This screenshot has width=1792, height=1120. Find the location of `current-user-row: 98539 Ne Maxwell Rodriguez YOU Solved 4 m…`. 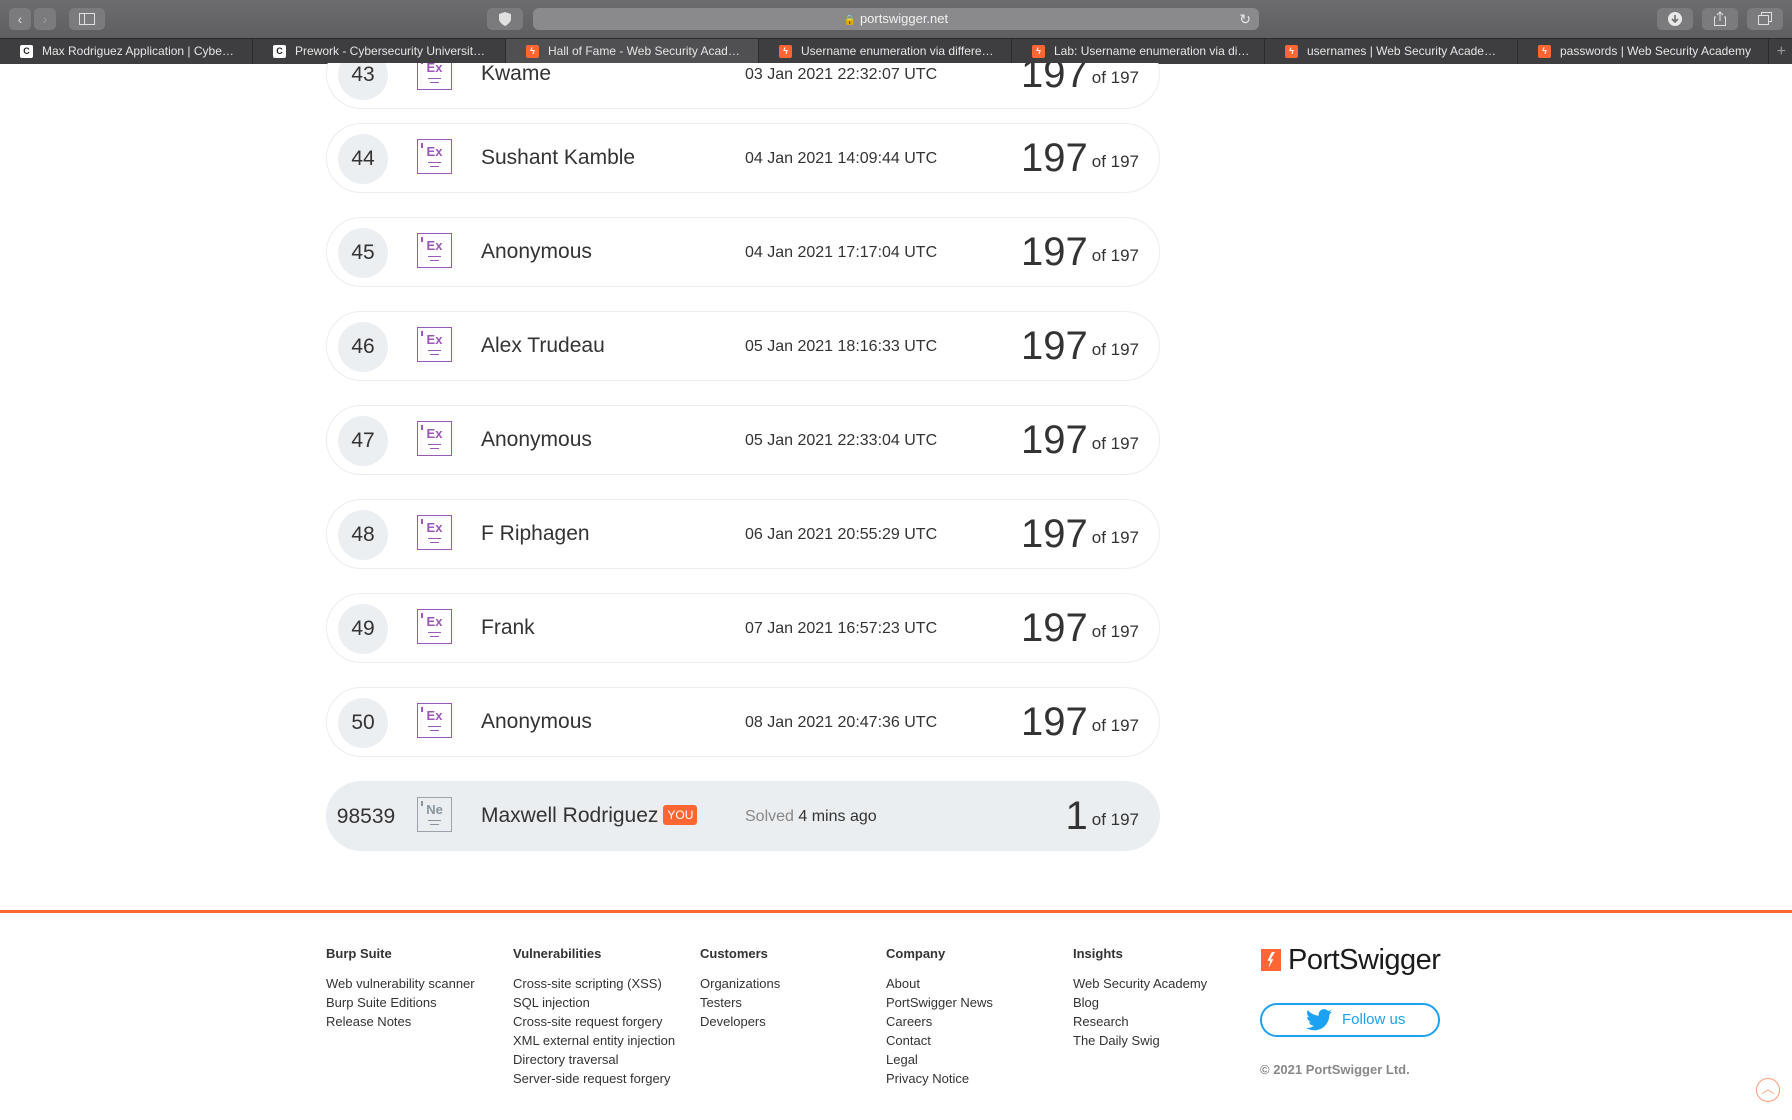

current-user-row: 98539 Ne Maxwell Rodriguez YOU Solved 4 m… is located at coordinates (743, 816).